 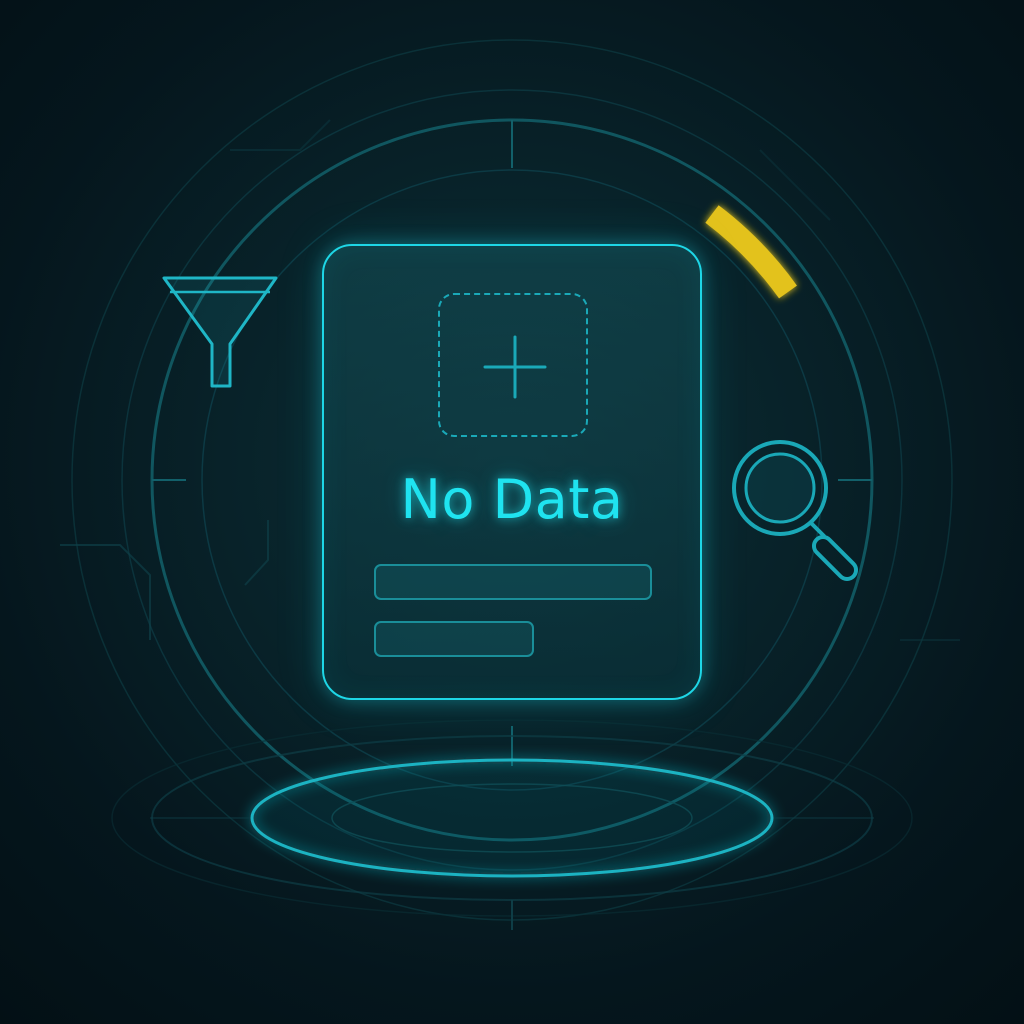 I want to click on placeholder-text-line-short, so click(x=454, y=639).